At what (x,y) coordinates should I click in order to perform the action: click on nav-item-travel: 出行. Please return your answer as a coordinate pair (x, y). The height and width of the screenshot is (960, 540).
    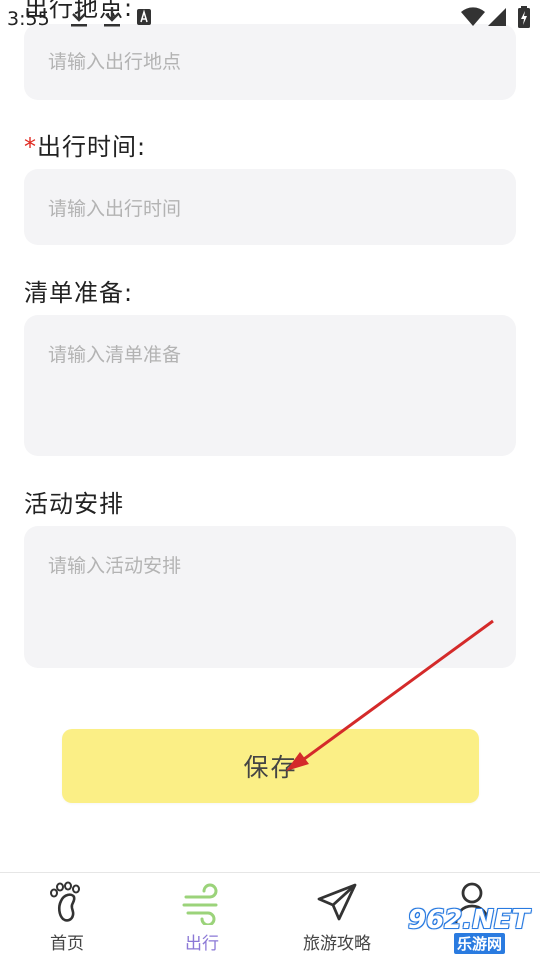
    Looking at the image, I should click on (202, 916).